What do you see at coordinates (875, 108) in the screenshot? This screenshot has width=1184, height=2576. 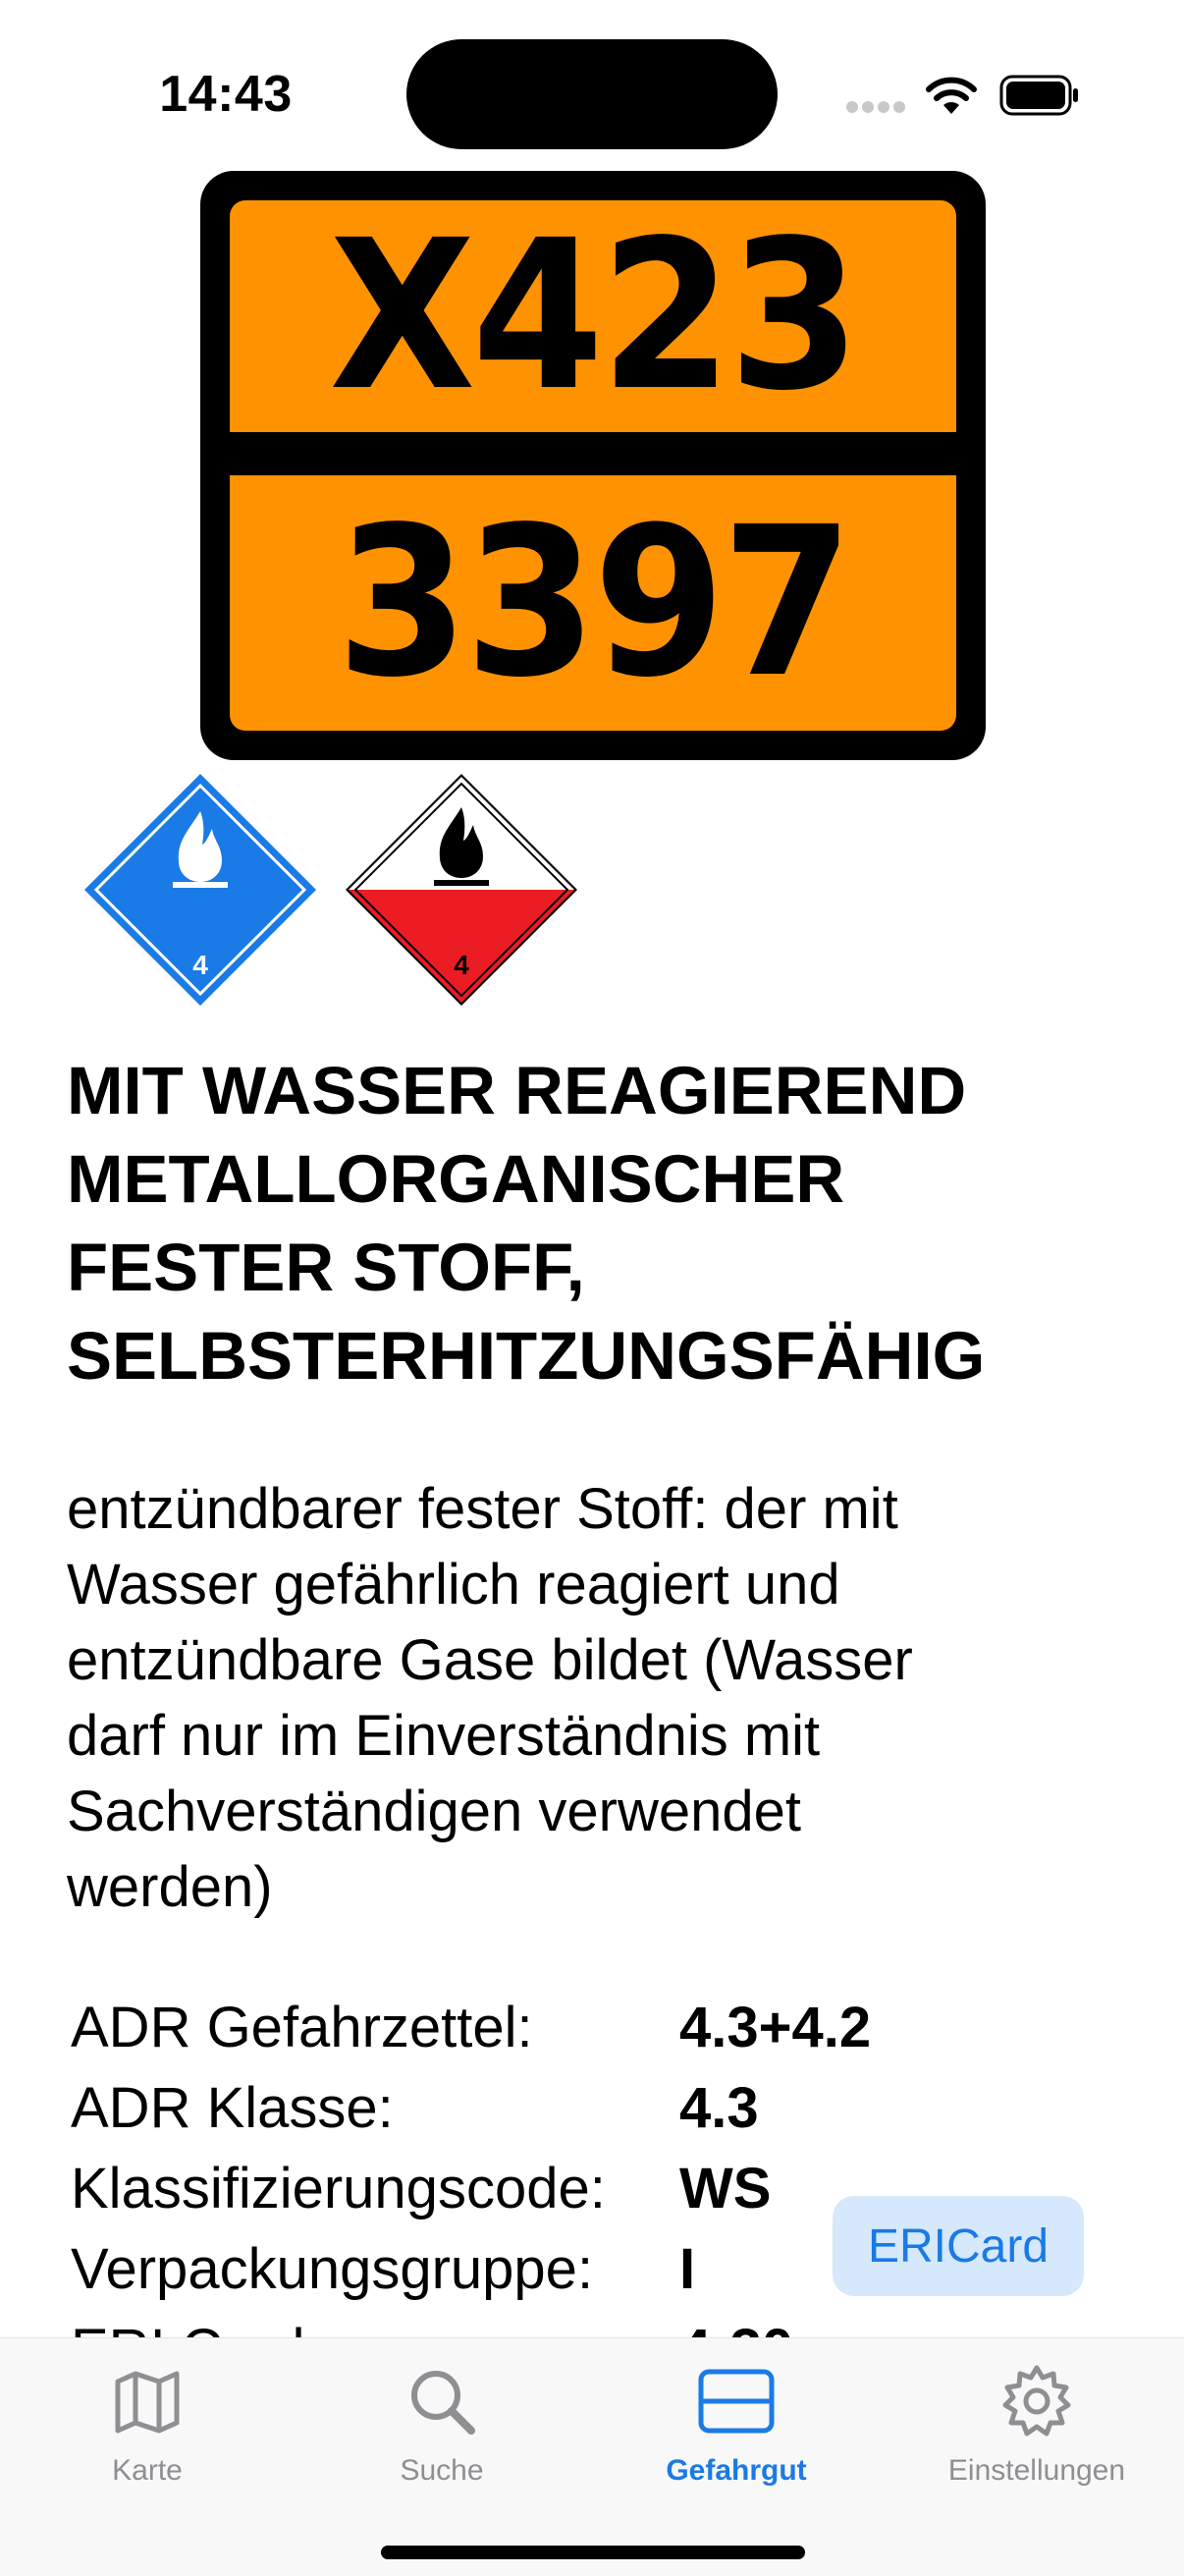 I see `cellular-signal-icon` at bounding box center [875, 108].